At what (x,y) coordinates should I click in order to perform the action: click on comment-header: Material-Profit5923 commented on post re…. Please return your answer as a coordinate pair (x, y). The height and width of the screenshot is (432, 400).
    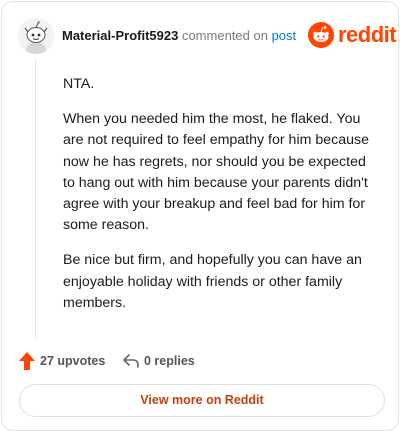
    Looking at the image, I should click on (207, 36).